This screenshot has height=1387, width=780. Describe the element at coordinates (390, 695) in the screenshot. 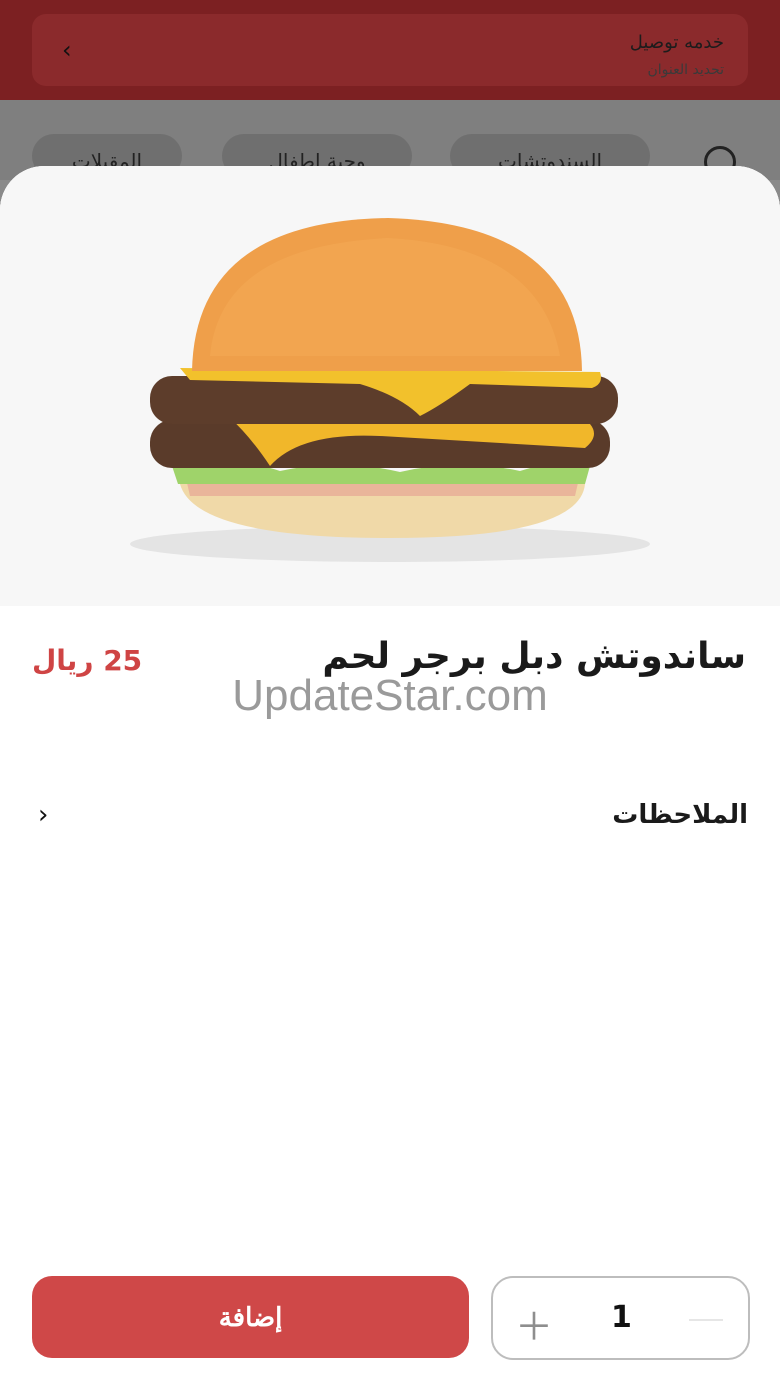

I see `watermark-text: UpdateStar.com` at that location.